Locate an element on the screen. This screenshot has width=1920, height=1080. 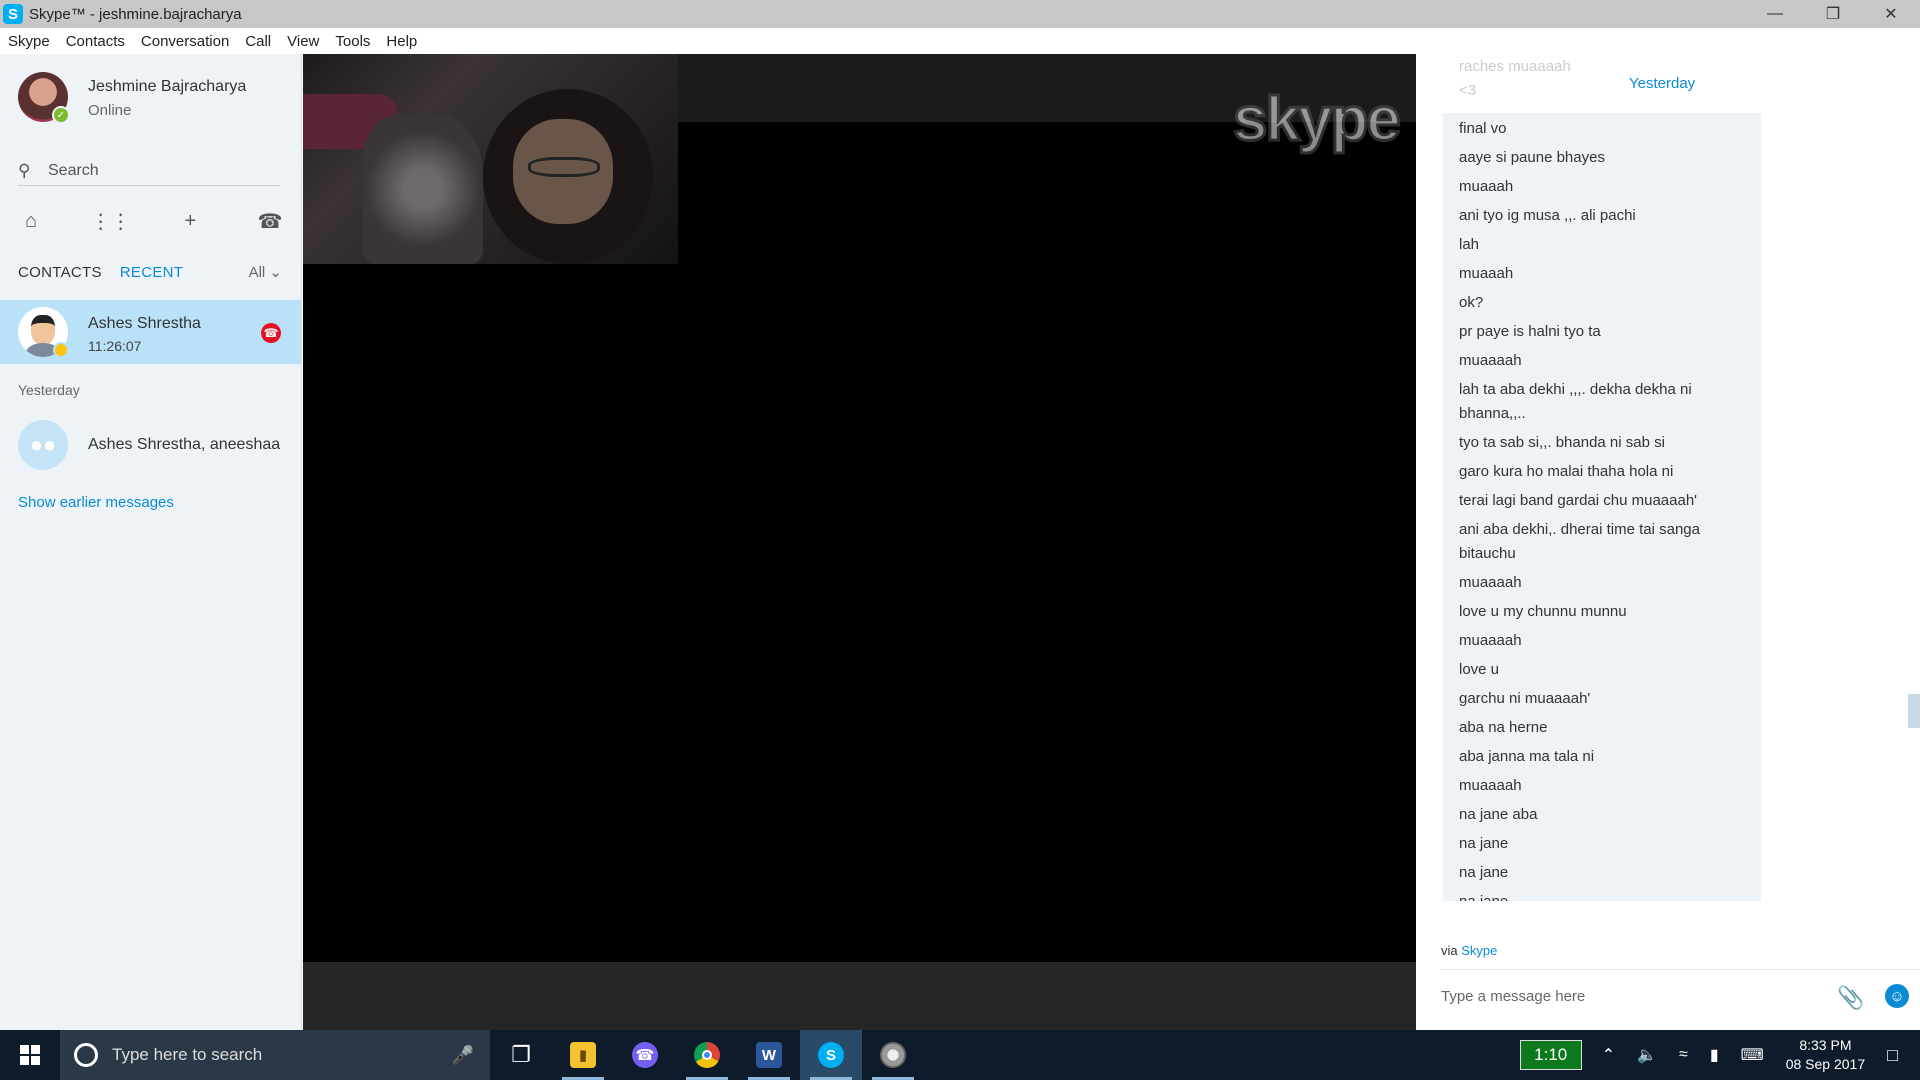
profile-status: Online is located at coordinates (109, 110).